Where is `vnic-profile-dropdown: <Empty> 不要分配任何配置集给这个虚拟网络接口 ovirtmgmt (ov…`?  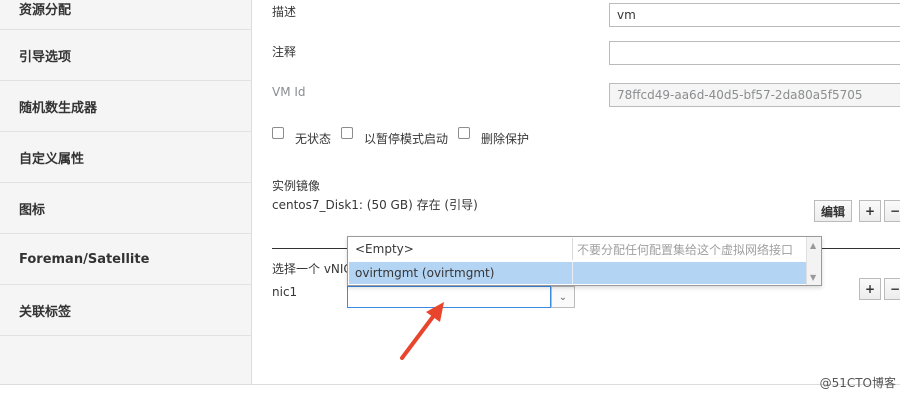
vnic-profile-dropdown: <Empty> 不要分配任何配置集给这个虚拟网络接口 ovirtmgmt (ov… is located at coordinates (584, 261).